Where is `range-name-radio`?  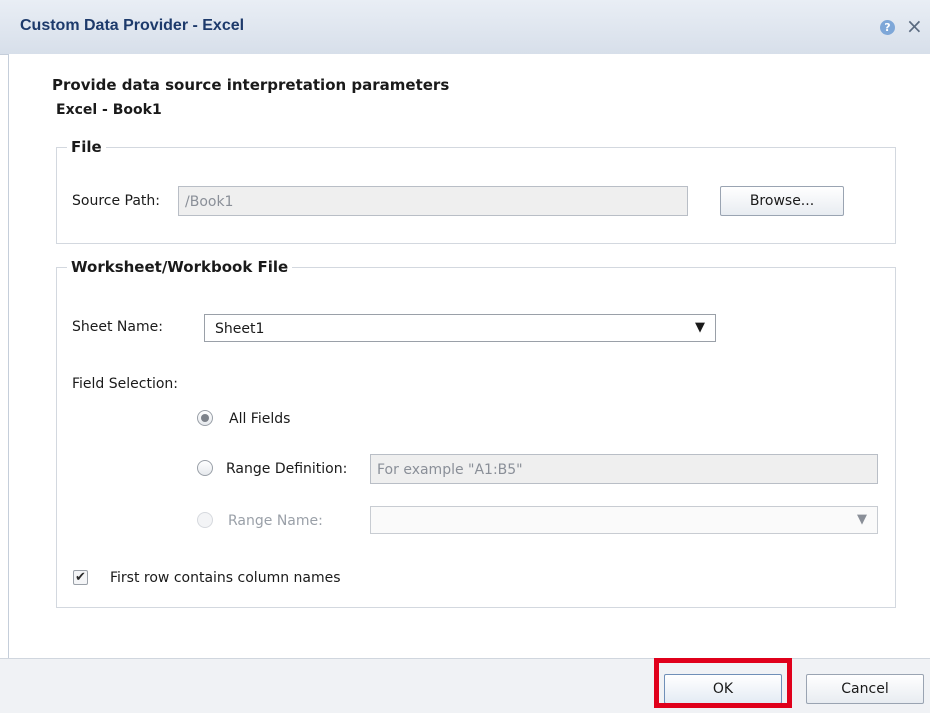
range-name-radio is located at coordinates (205, 520).